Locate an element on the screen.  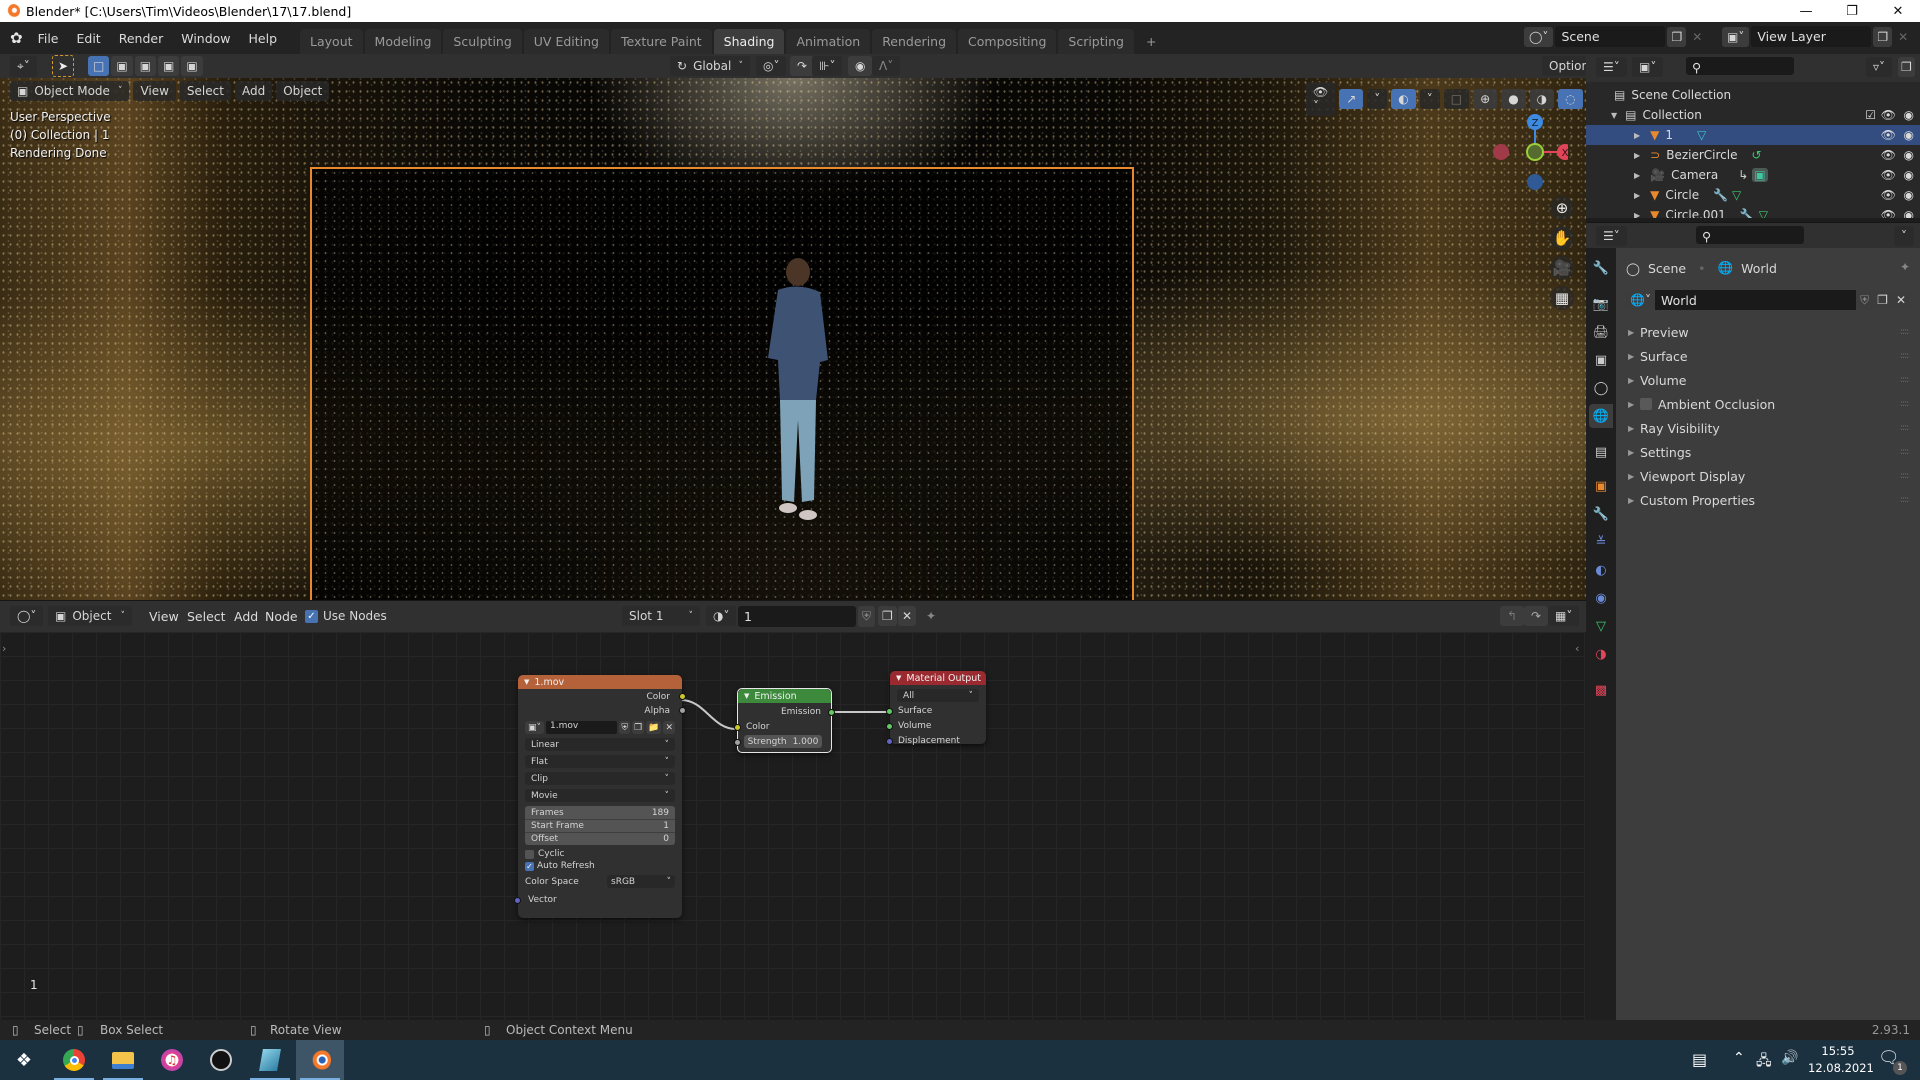
navigation-gizmo: Z X is located at coordinates (1528, 153).